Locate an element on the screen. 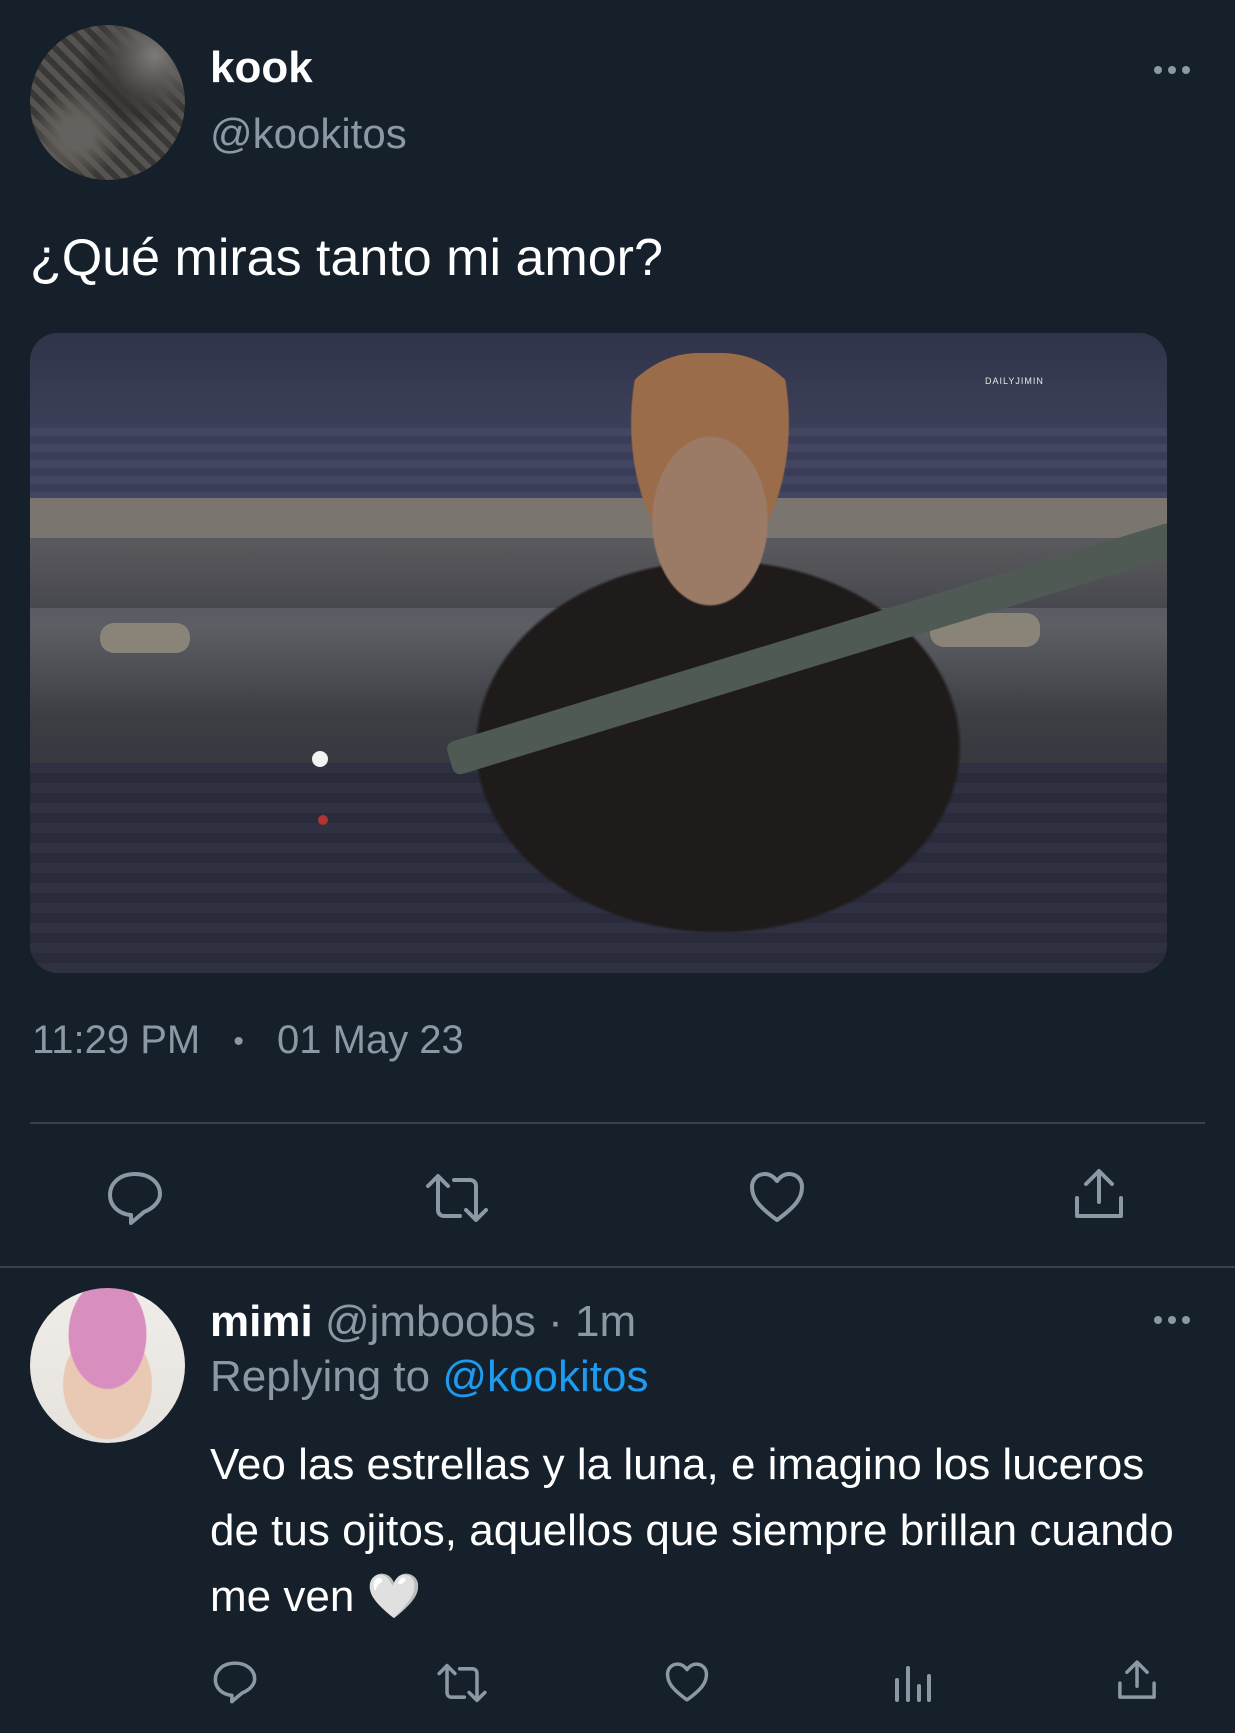 The height and width of the screenshot is (1733, 1235). reply-author-avatar is located at coordinates (107, 1365).